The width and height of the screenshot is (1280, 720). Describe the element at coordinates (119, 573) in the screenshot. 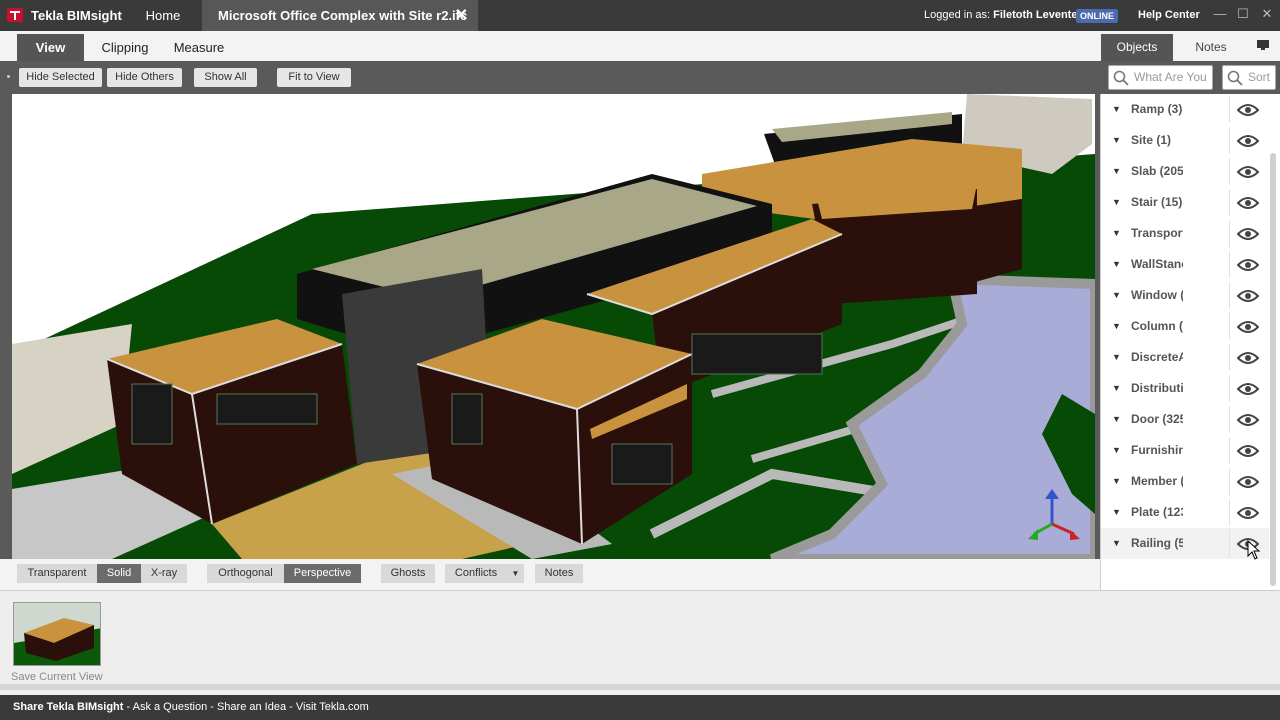

I see `solid-button: Solid` at that location.